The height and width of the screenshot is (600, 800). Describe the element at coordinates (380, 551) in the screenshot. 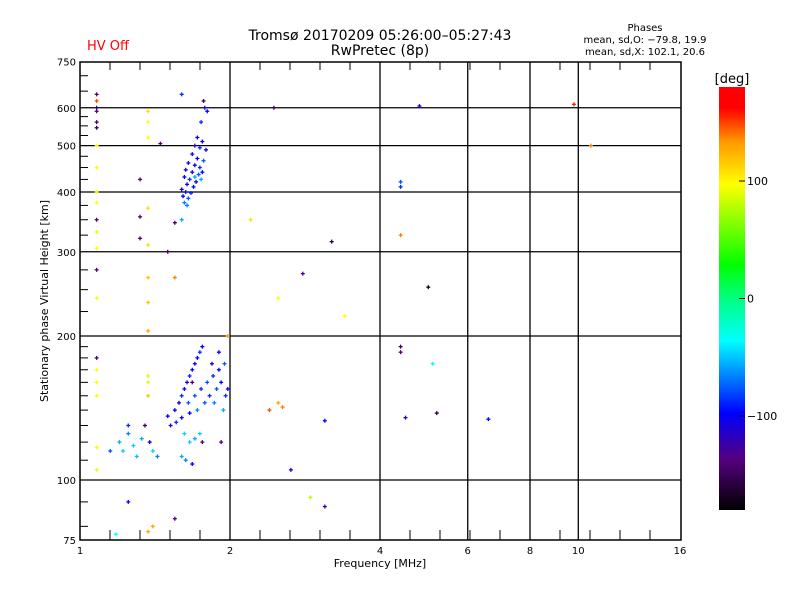

I see `x-tick-label: 4` at that location.